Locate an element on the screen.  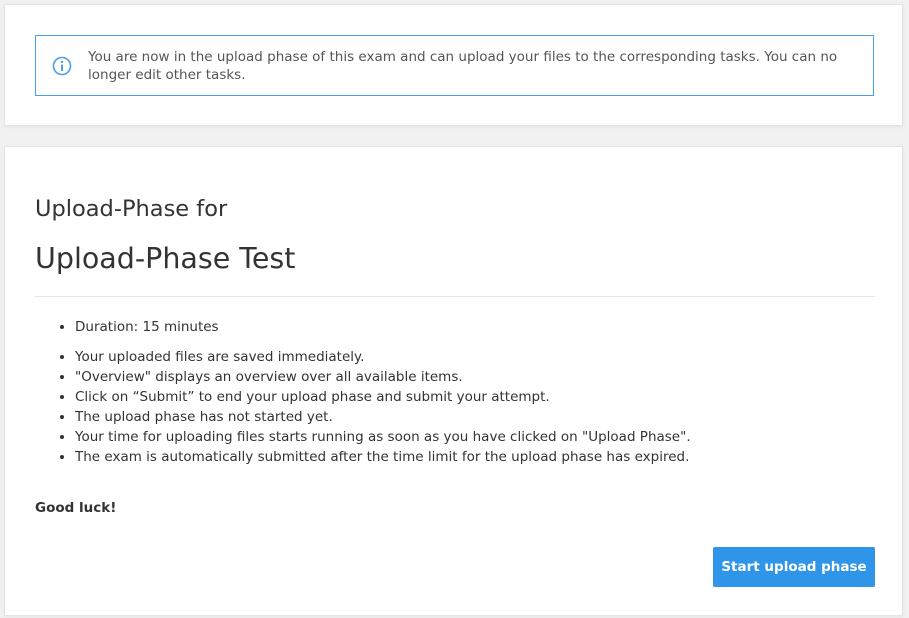
start-upload-phase-button: Start upload phase is located at coordinates (794, 567).